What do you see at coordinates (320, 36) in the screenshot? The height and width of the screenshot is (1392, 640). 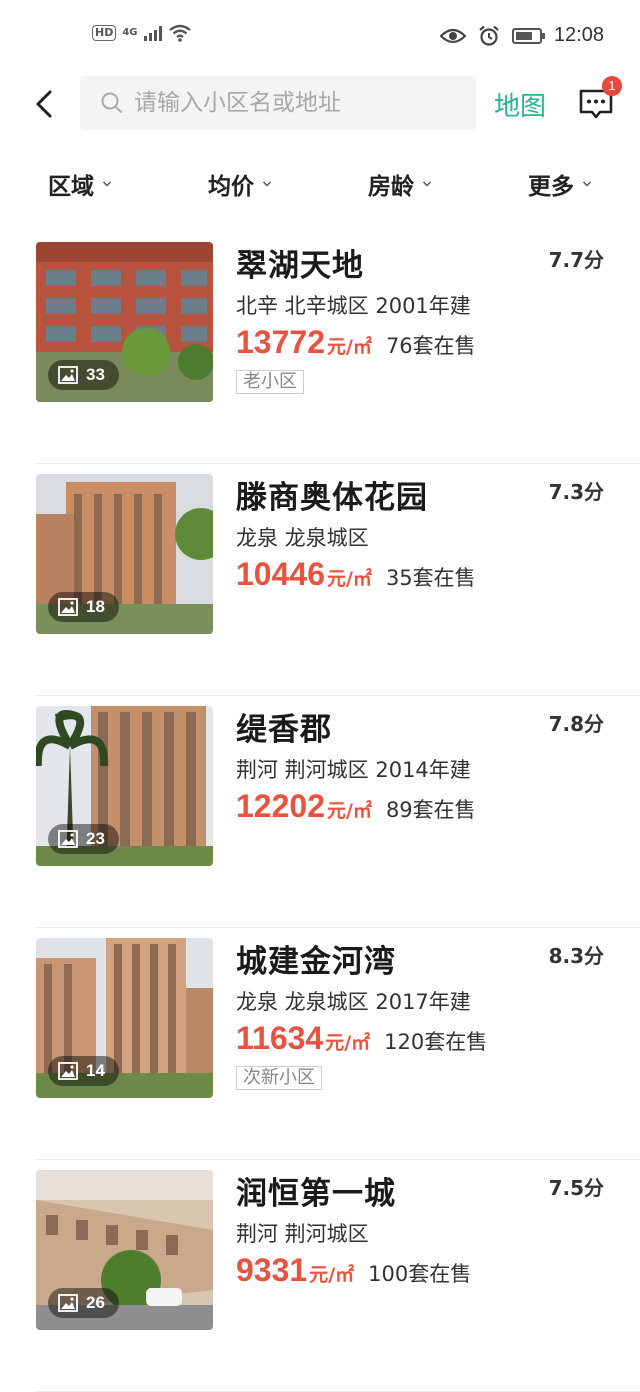 I see `status-bar: HD 4G 12:08` at bounding box center [320, 36].